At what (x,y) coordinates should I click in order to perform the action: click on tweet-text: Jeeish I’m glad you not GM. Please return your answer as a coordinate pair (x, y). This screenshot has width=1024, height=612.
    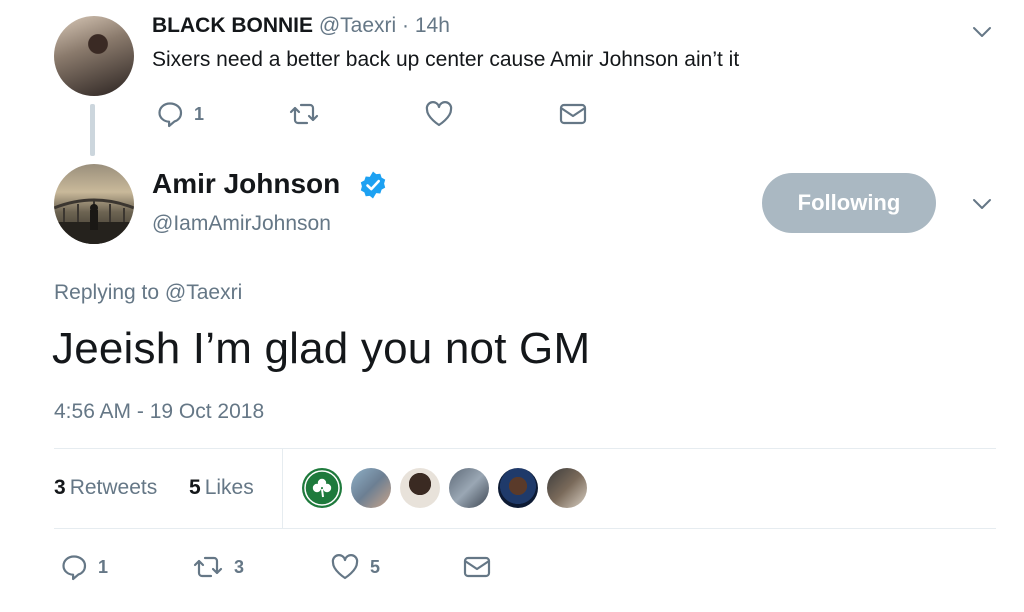
    Looking at the image, I should click on (321, 348).